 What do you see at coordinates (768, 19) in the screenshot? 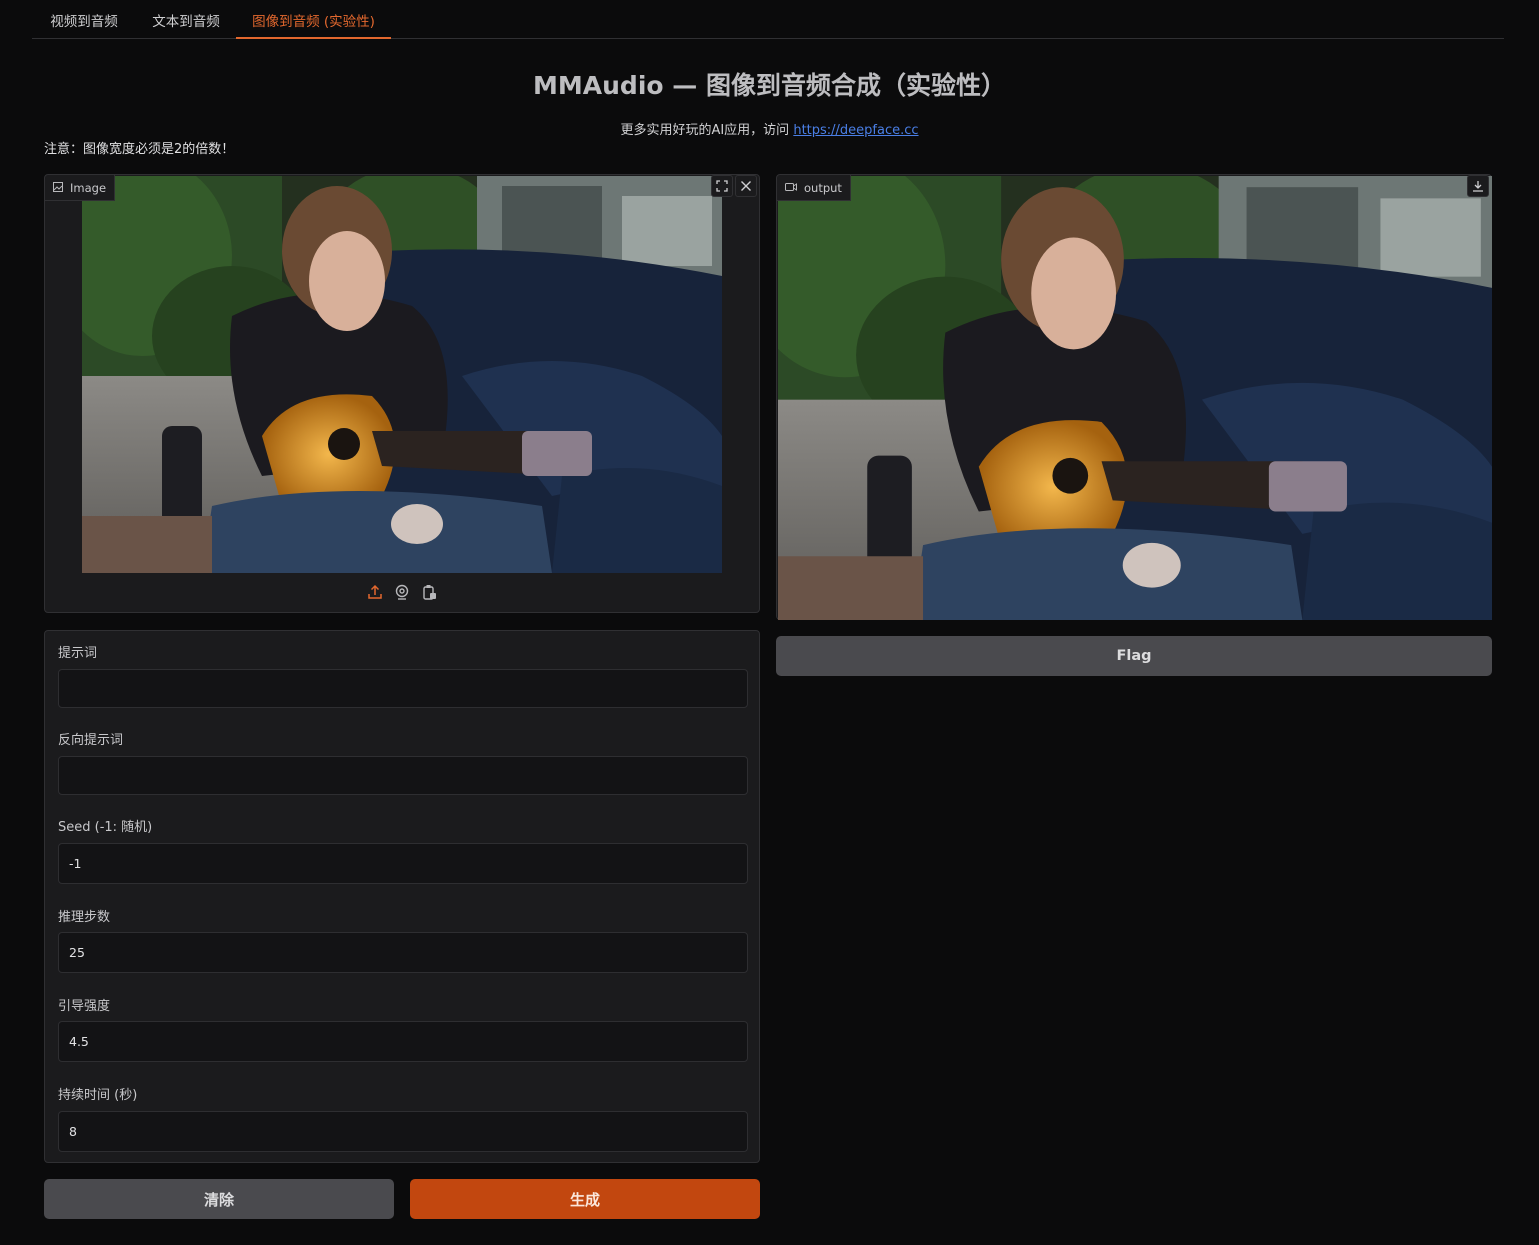
I see `tab-bar: 视频到音频 文本到音频 图像到音频 (实验性)` at bounding box center [768, 19].